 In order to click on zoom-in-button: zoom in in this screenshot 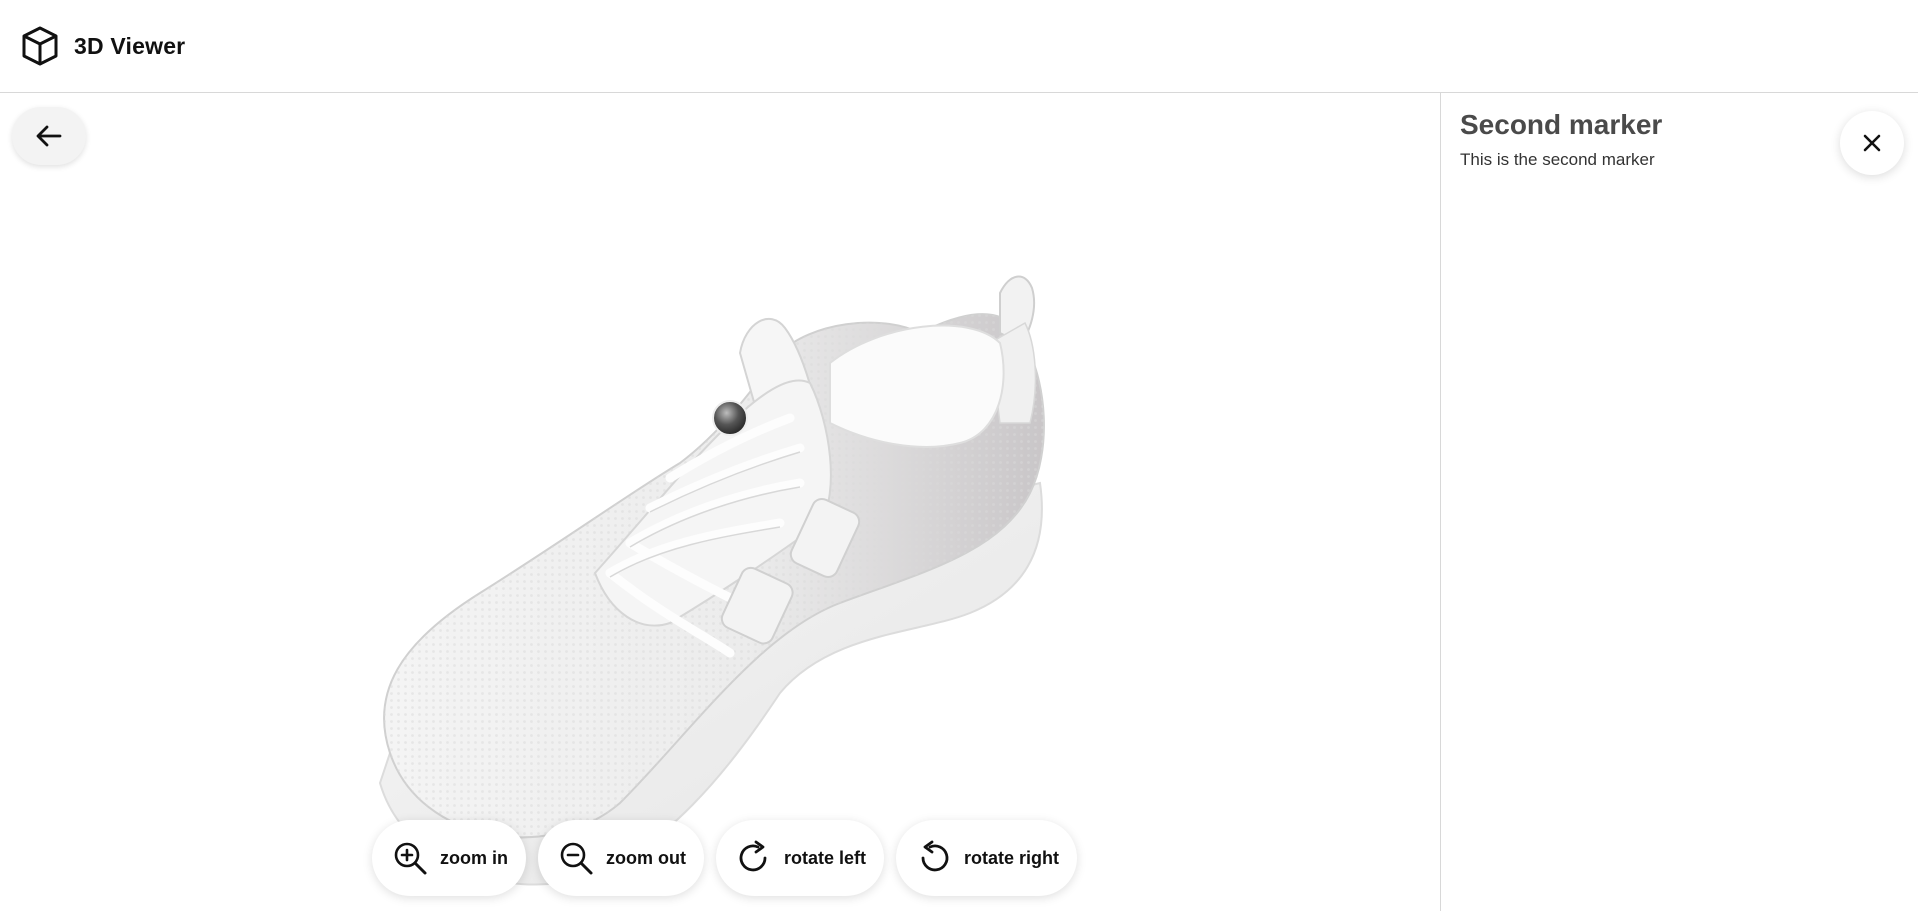, I will do `click(449, 858)`.